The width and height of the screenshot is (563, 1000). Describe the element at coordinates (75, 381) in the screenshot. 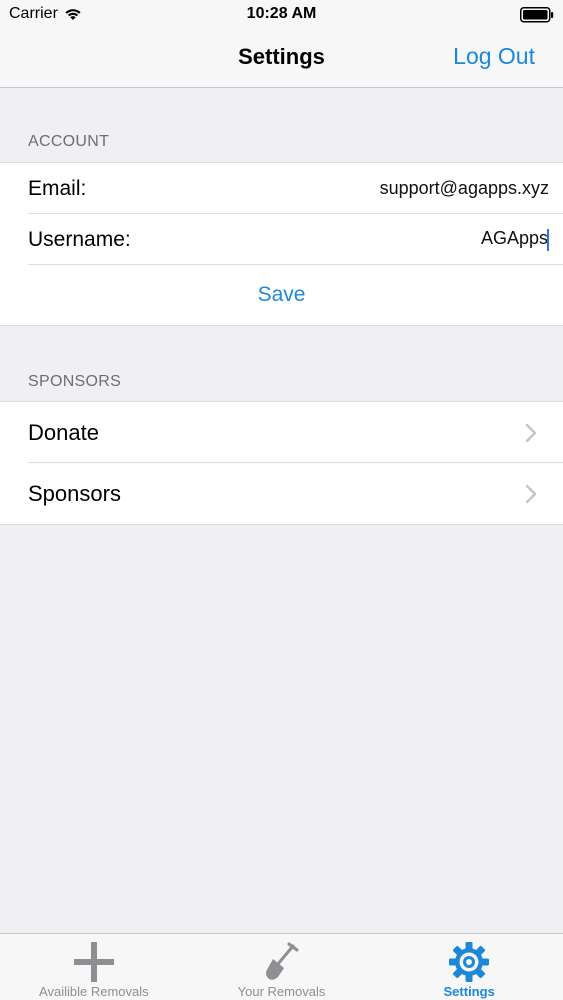

I see `sponsors-section-header: SPONSORS` at that location.